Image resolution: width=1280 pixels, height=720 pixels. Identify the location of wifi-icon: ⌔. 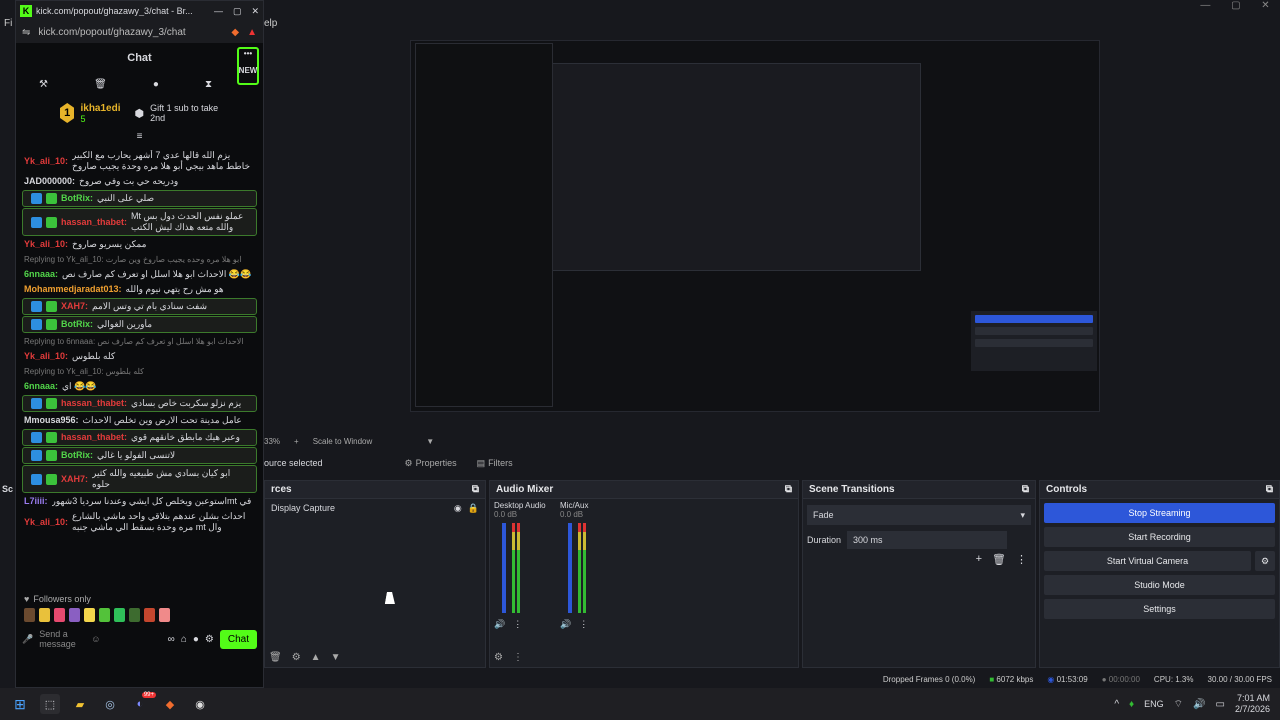
(1178, 704).